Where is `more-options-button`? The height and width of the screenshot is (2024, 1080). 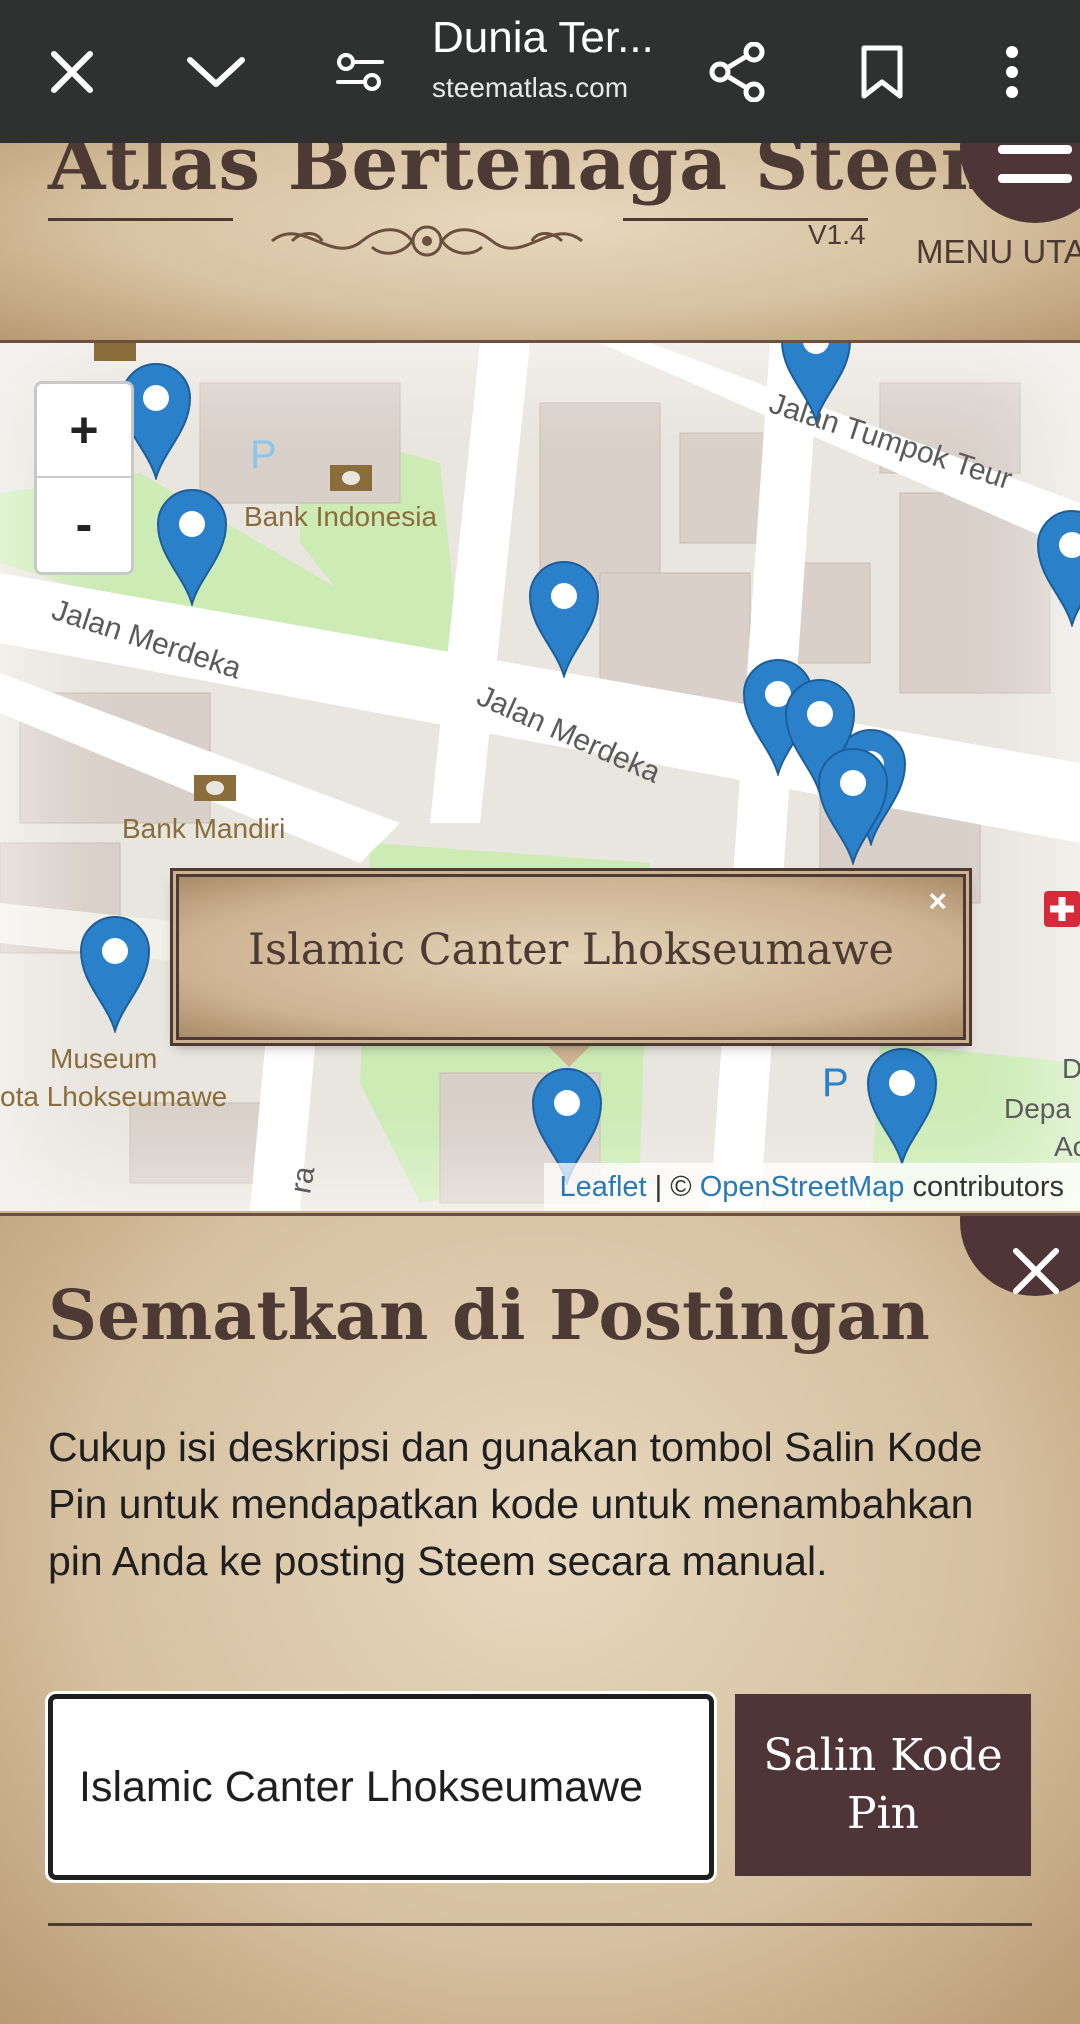 more-options-button is located at coordinates (1012, 72).